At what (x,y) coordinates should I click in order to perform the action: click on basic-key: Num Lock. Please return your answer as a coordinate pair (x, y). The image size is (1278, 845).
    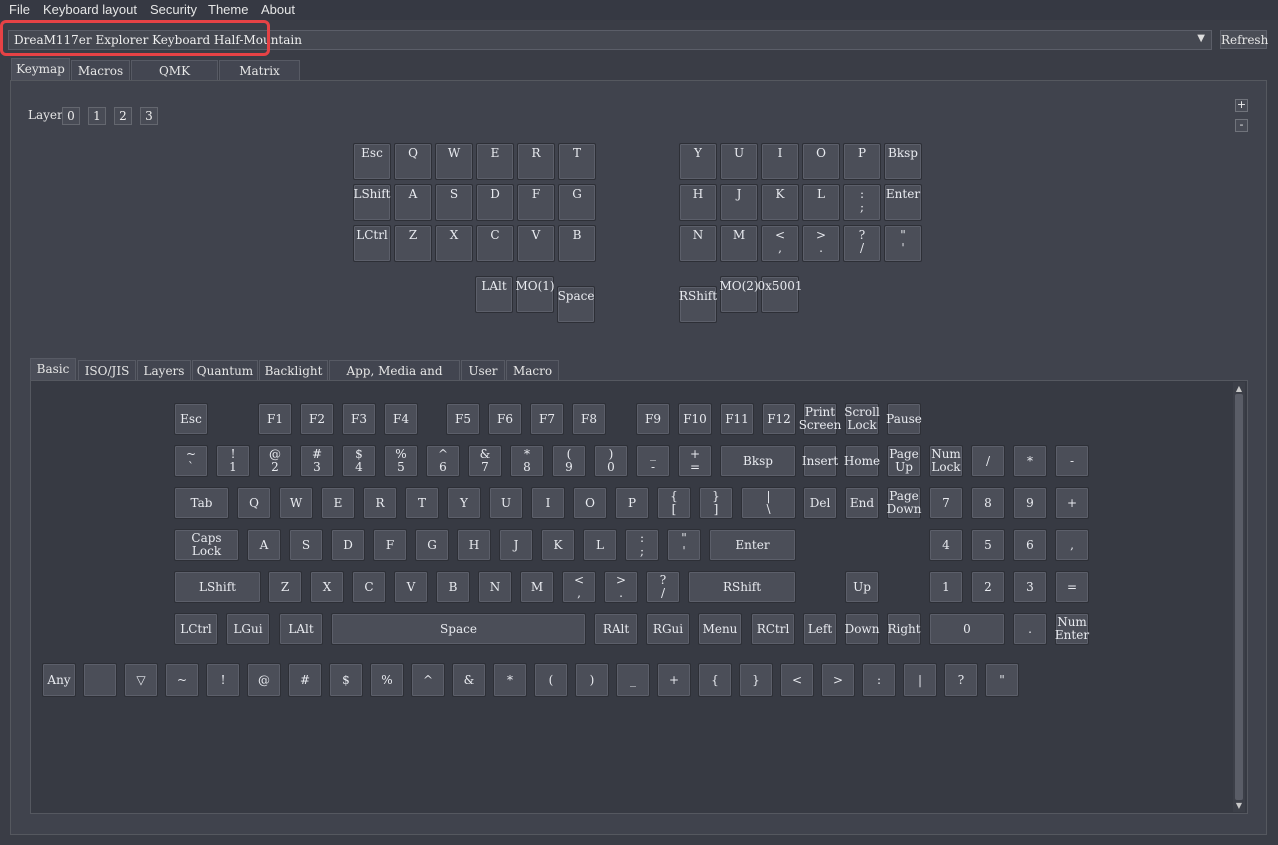
    Looking at the image, I should click on (946, 461).